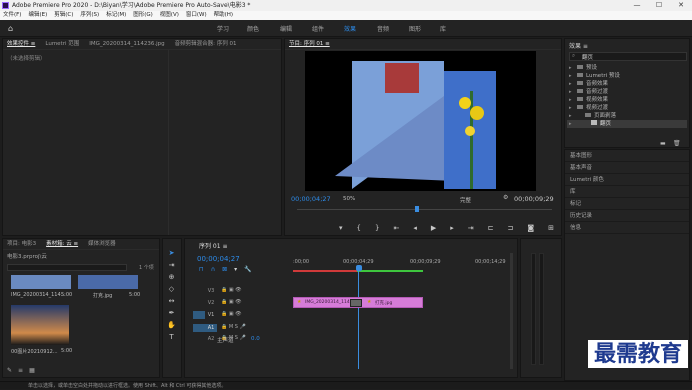 This screenshot has width=692, height=390. I want to click on menu-edit: 编辑(E), so click(37, 15).